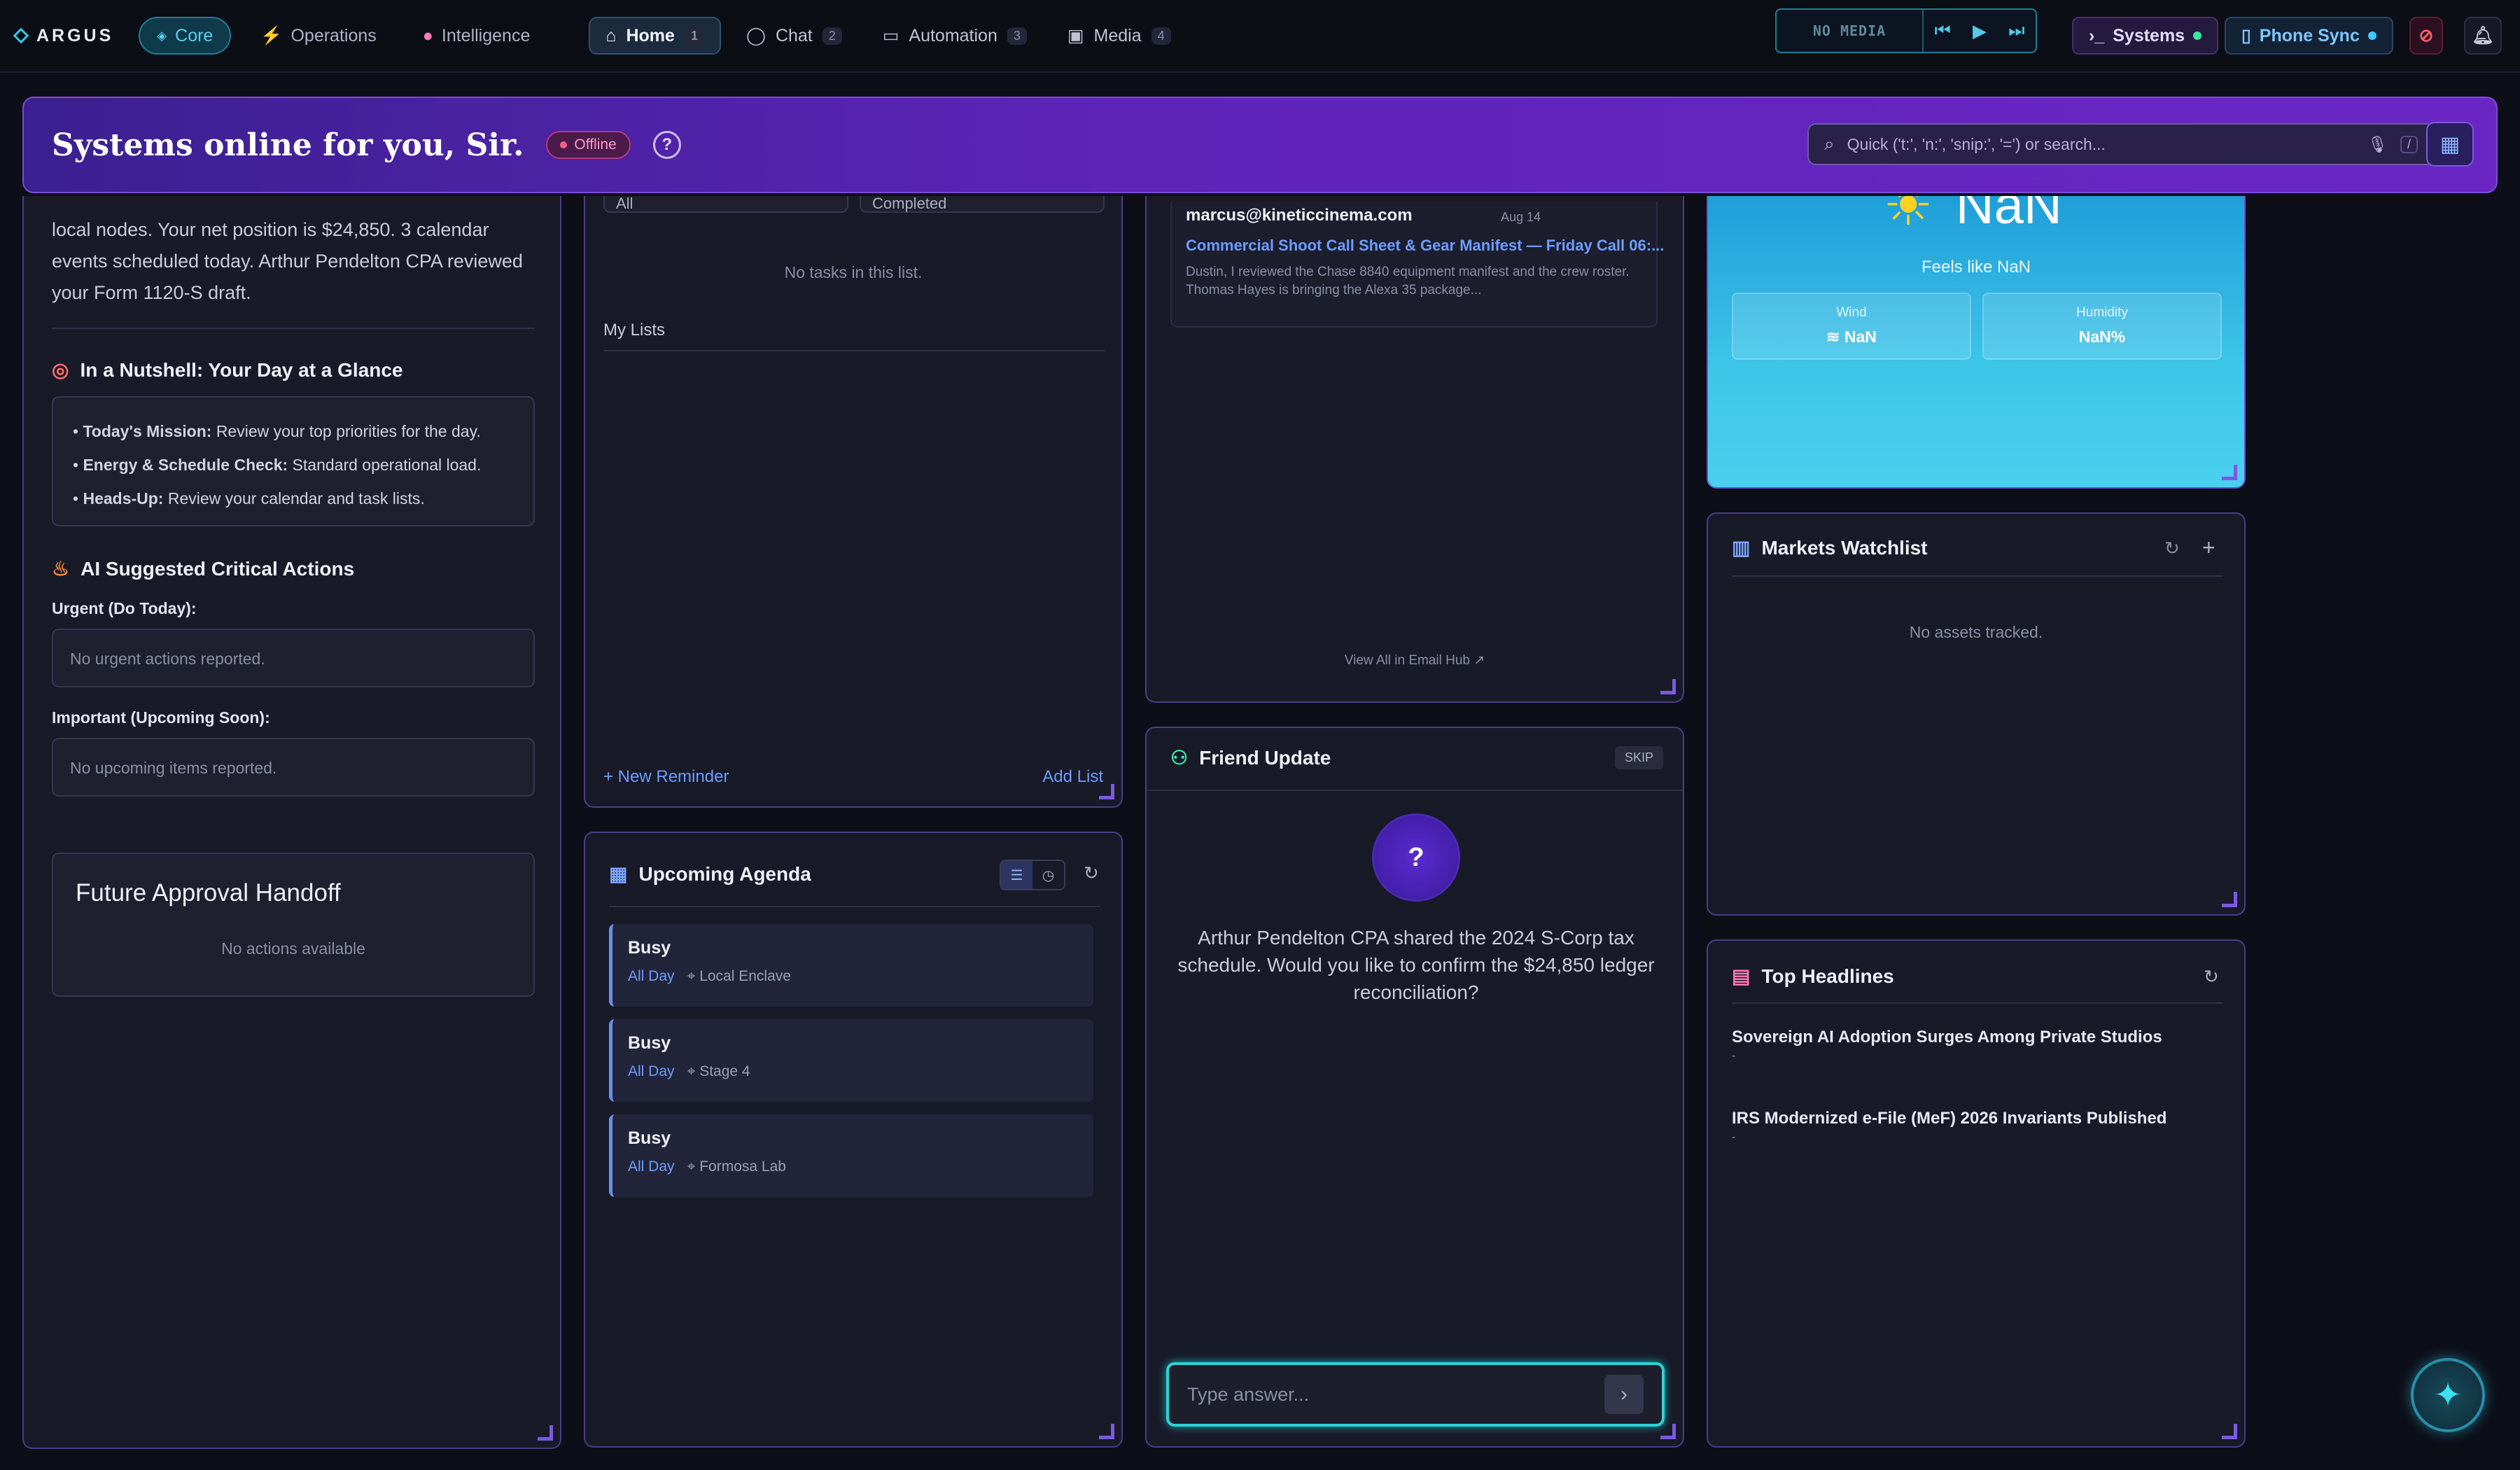  I want to click on media-player: NO MEDIA ⏮ ▶ ⏭, so click(1906, 30).